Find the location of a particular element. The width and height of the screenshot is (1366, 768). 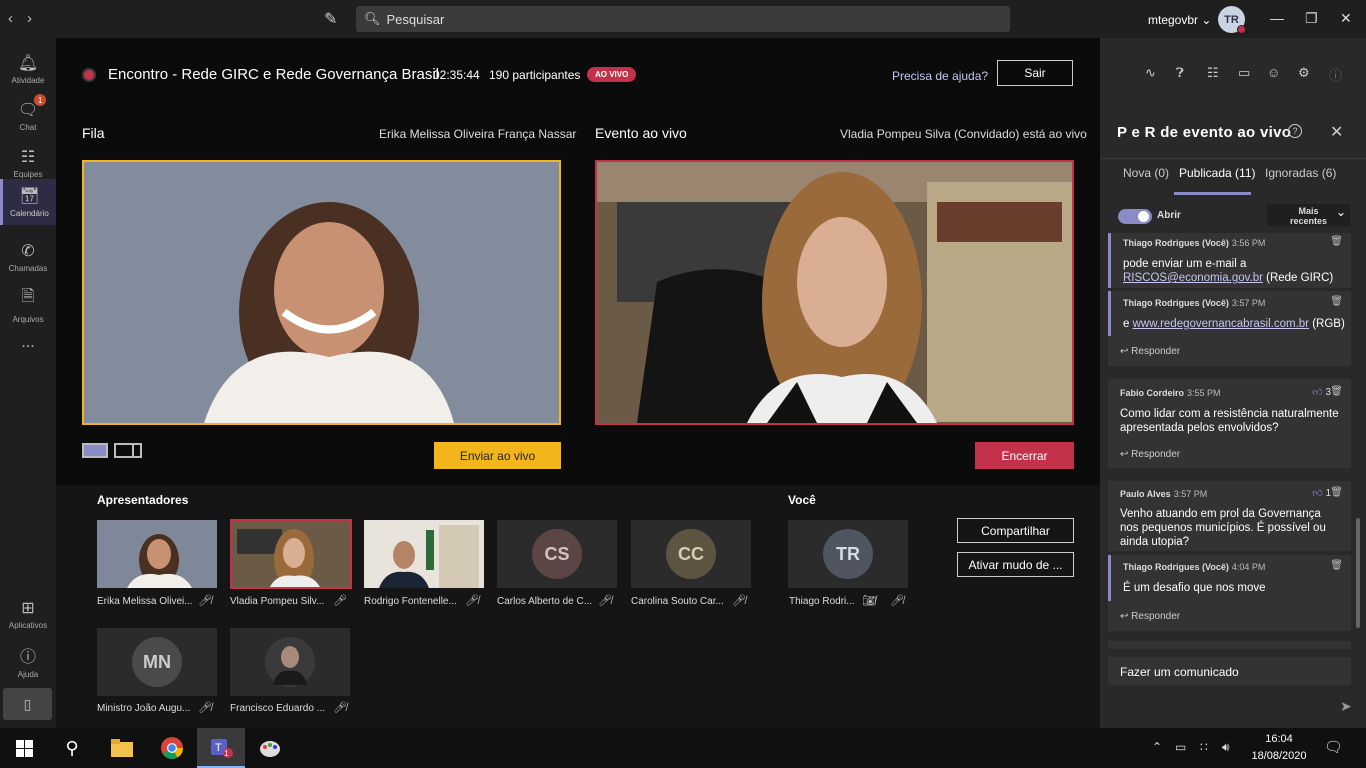

chevron-up-icon: ⌃ is located at coordinates (1157, 747).